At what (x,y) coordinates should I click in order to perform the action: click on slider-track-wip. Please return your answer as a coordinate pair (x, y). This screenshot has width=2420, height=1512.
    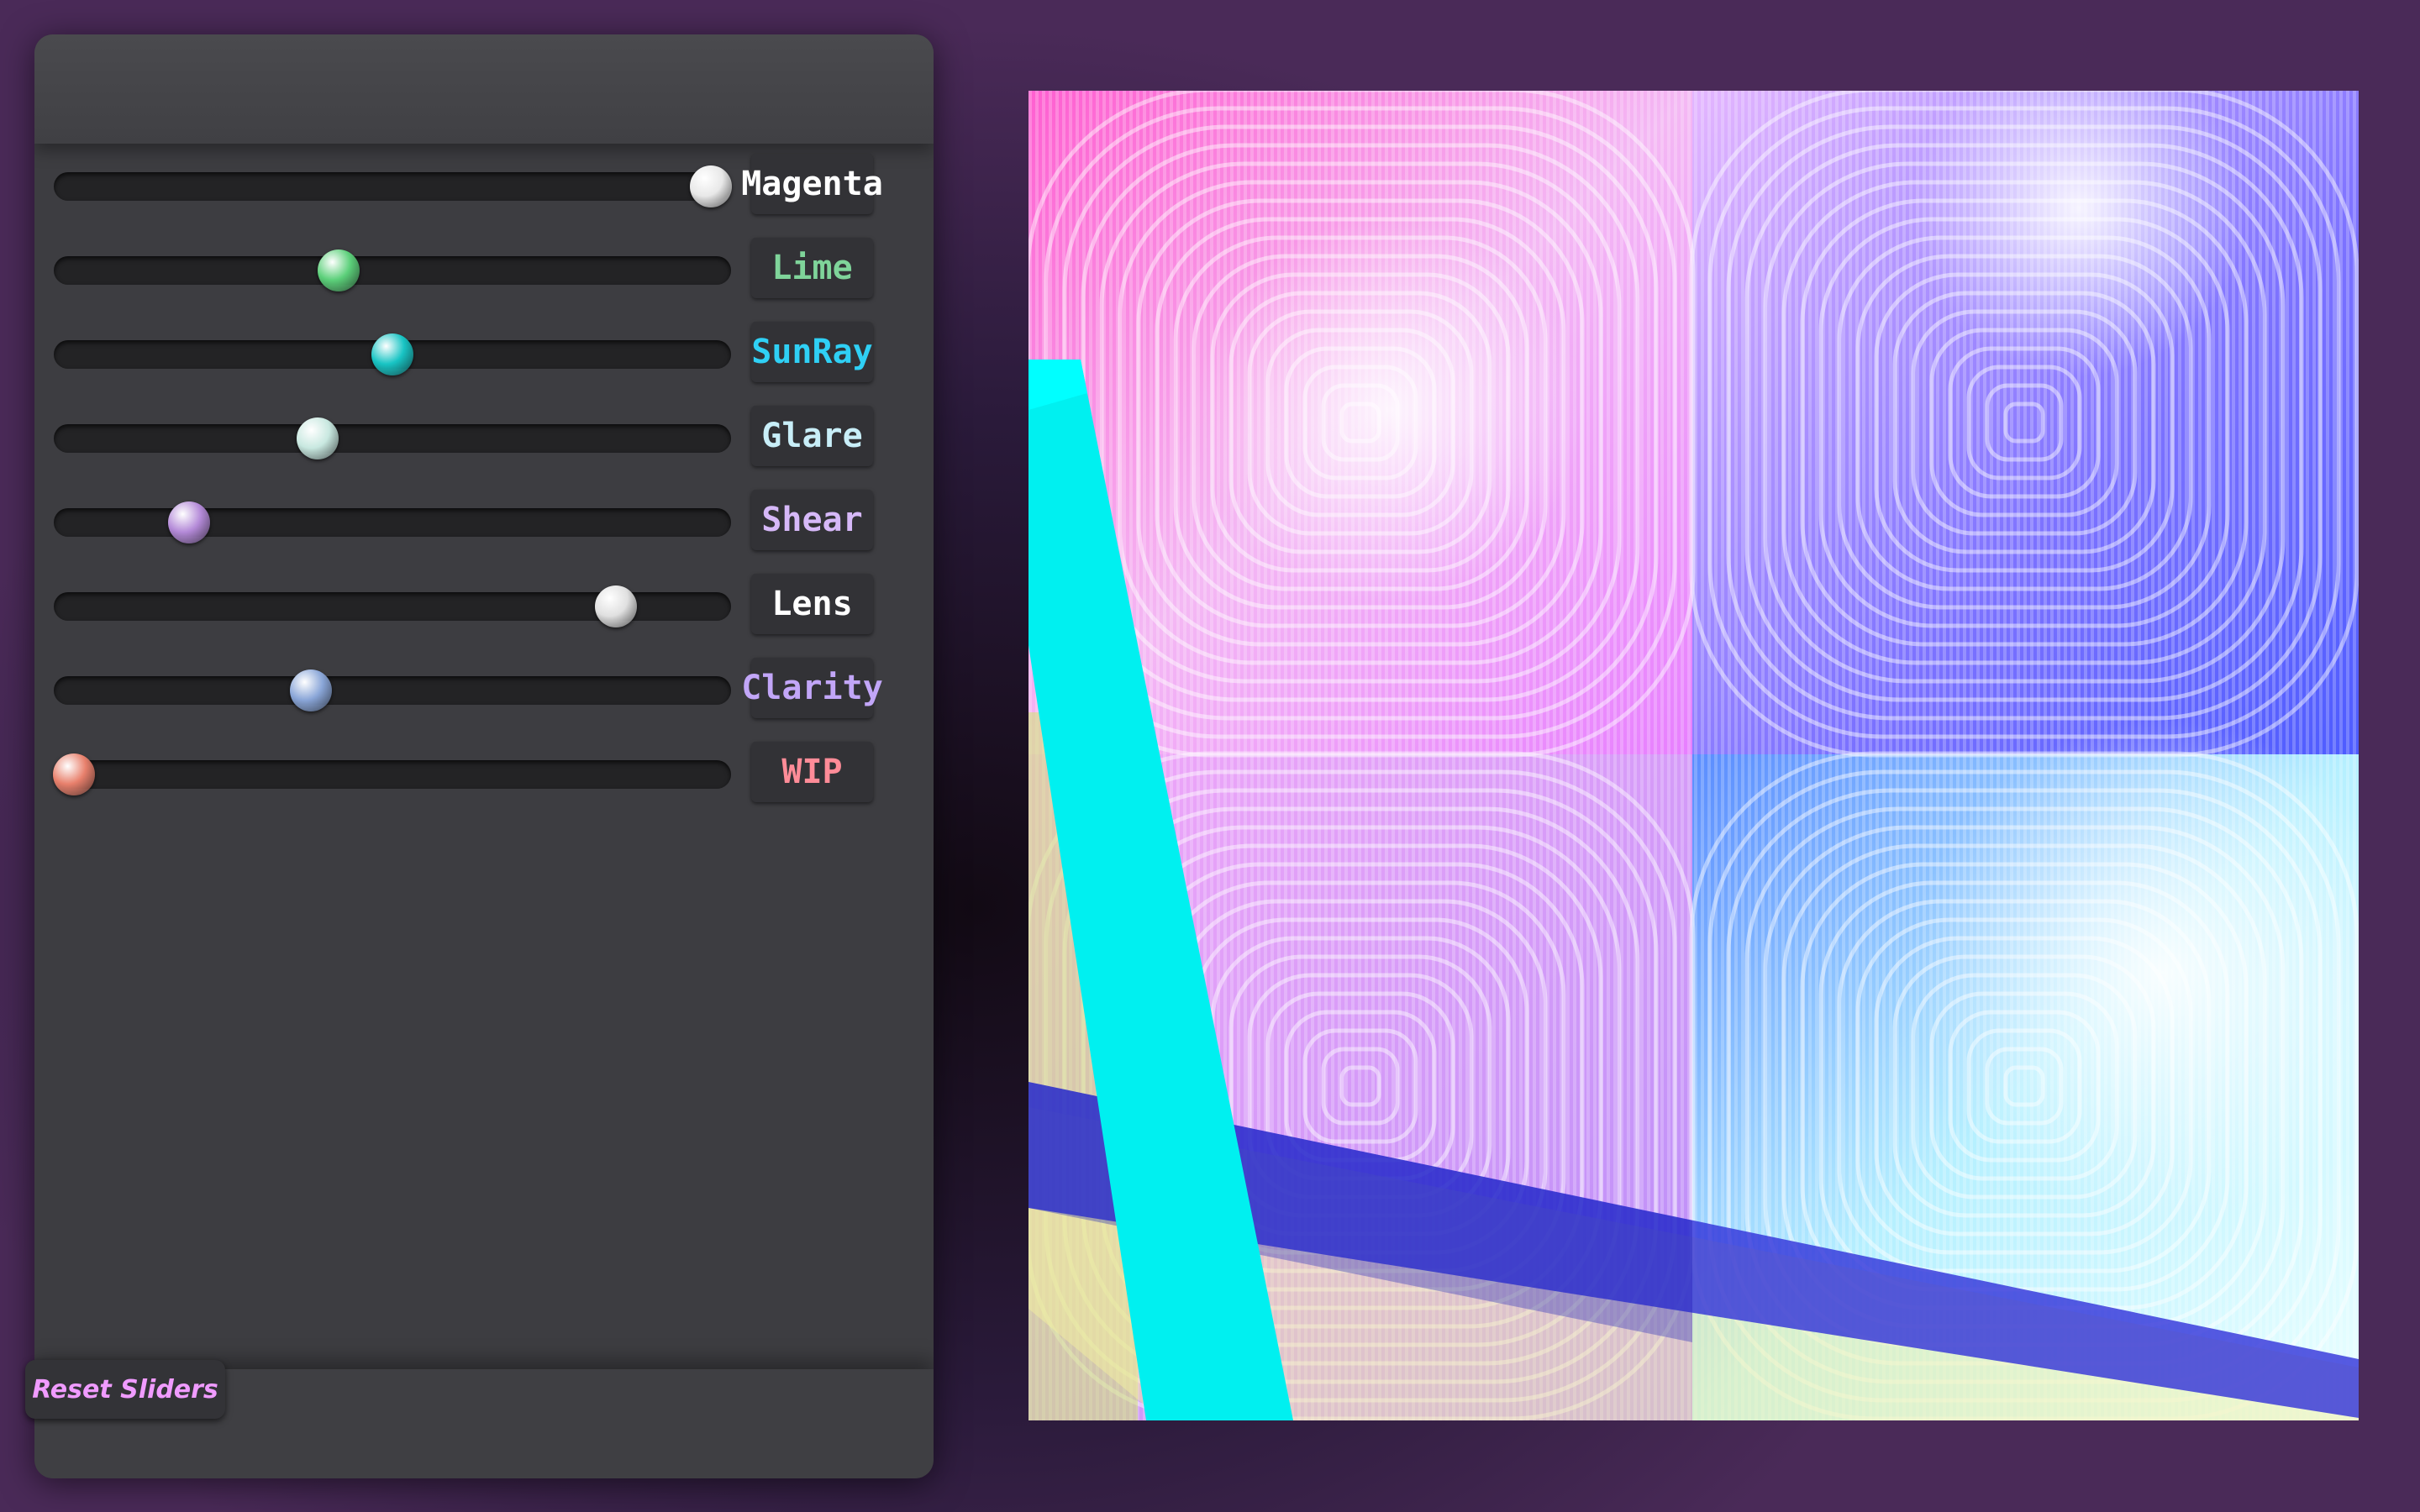
    Looking at the image, I should click on (392, 774).